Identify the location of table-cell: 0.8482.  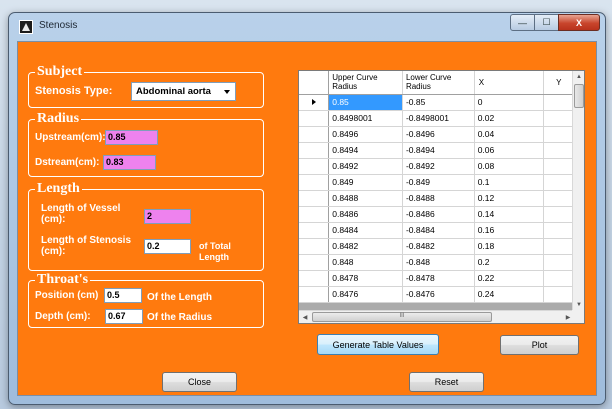
(365, 246).